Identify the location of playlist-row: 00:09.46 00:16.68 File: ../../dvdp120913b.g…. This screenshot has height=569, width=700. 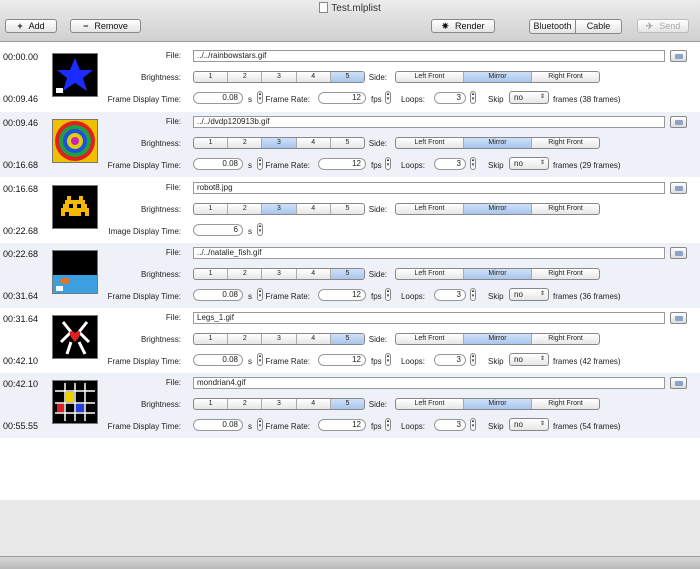
(350, 144).